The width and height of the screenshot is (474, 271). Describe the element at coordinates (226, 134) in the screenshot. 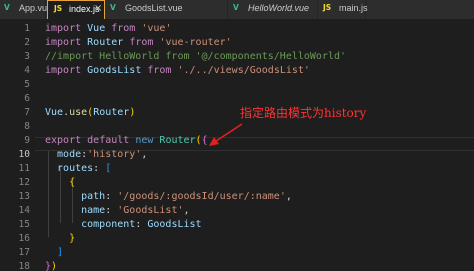

I see `annotation-arrow` at that location.